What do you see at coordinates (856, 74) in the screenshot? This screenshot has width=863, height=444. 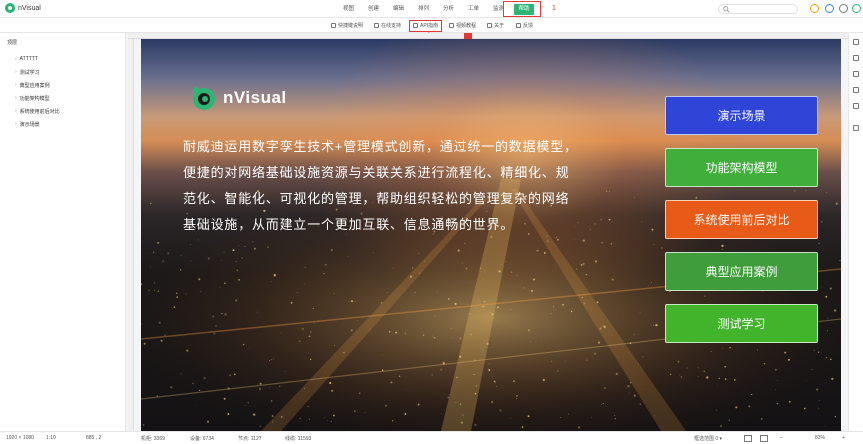 I see `style-icon` at bounding box center [856, 74].